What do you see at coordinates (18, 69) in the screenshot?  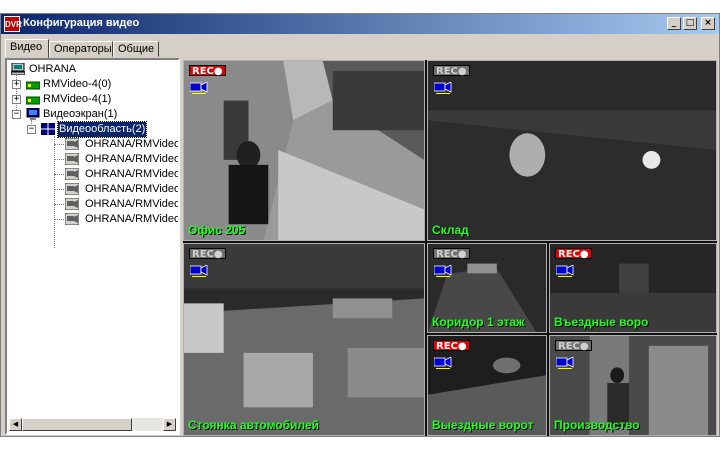 I see `computer-icon` at bounding box center [18, 69].